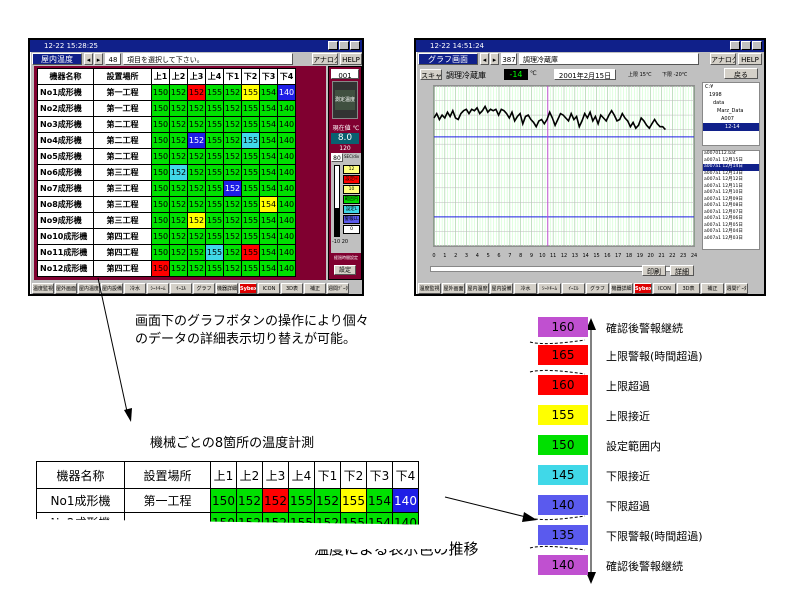 This screenshot has width=791, height=612. What do you see at coordinates (654, 536) in the screenshot?
I see `legend-label: 下限警報(時間超過)` at bounding box center [654, 536].